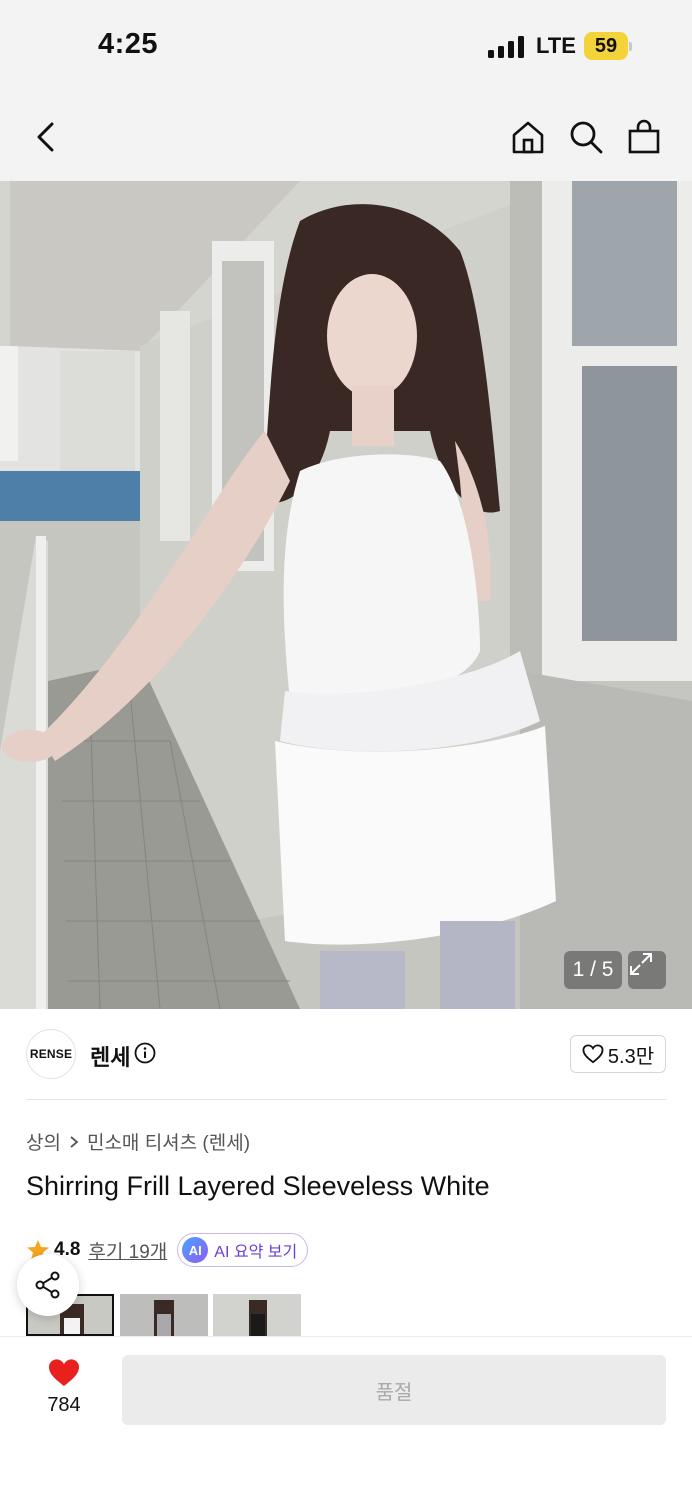  Describe the element at coordinates (556, 45) in the screenshot. I see `network-type: LTE` at that location.